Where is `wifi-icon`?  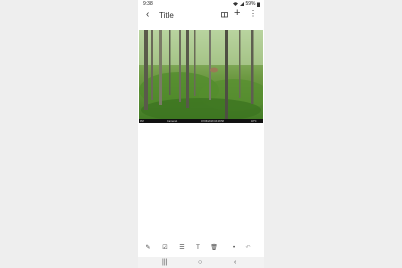 wifi-icon is located at coordinates (236, 4).